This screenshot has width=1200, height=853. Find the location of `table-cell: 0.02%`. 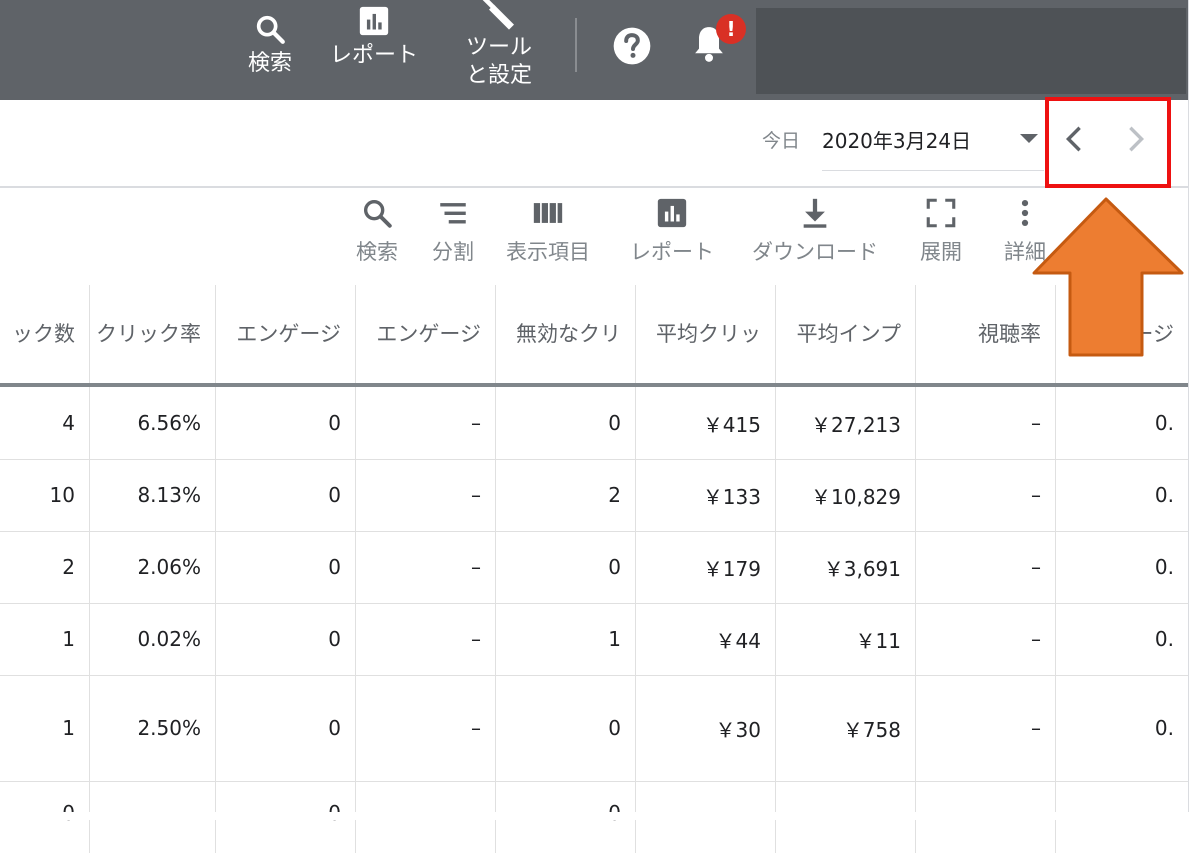

table-cell: 0.02% is located at coordinates (153, 639).